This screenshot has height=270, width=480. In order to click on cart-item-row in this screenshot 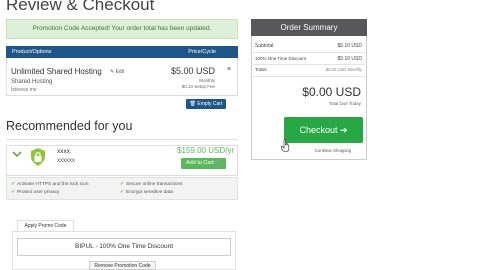, I will do `click(122, 77)`.